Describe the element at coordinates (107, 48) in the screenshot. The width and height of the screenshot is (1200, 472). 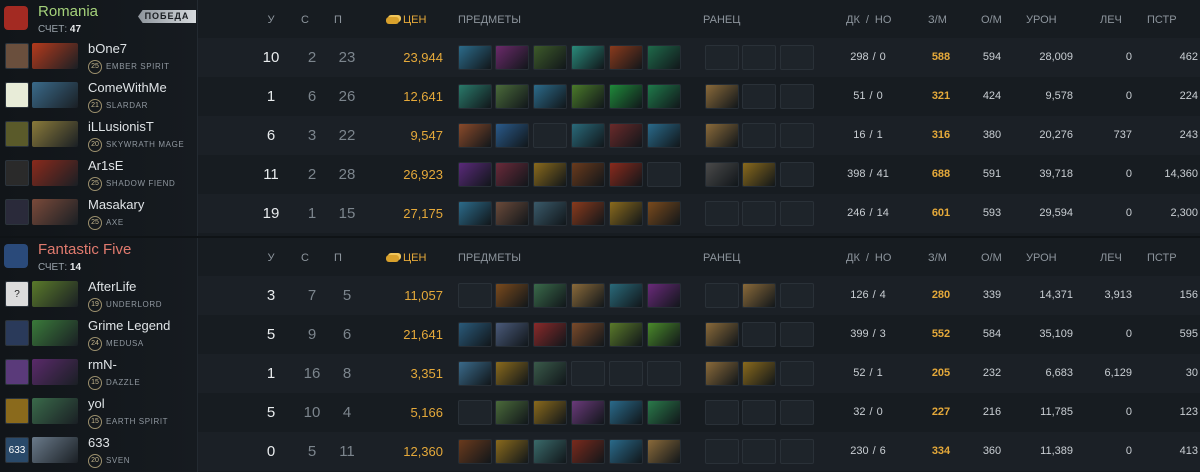
I see `player-name: bOne7` at that location.